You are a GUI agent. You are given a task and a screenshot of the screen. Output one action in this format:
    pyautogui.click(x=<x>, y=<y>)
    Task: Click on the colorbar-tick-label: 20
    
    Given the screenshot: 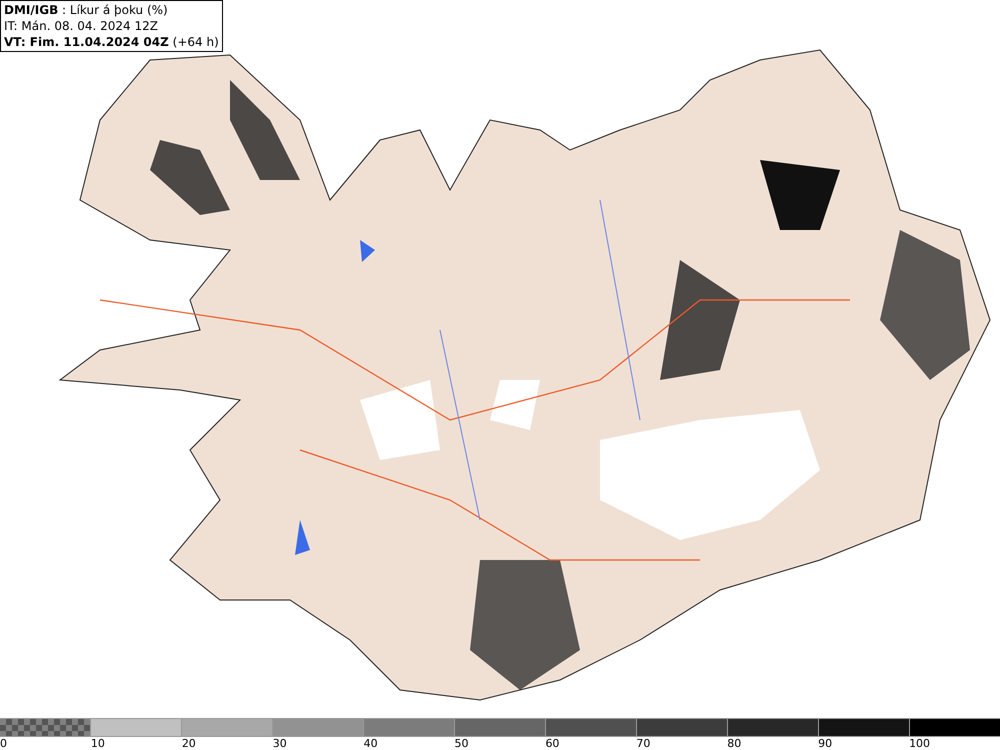 What is the action you would take?
    pyautogui.click(x=189, y=743)
    